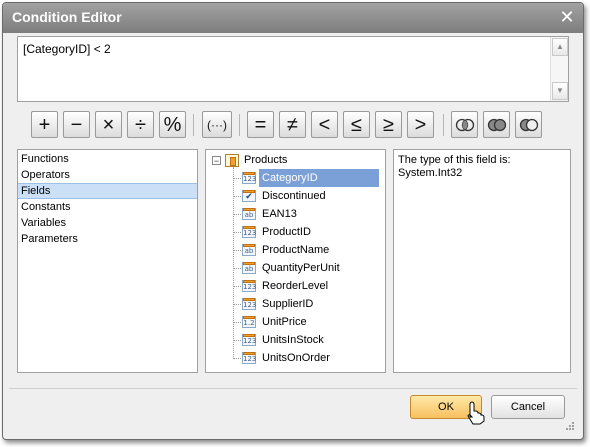  I want to click on tree-field-unitsinstock: UnitsInStock, so click(291, 340).